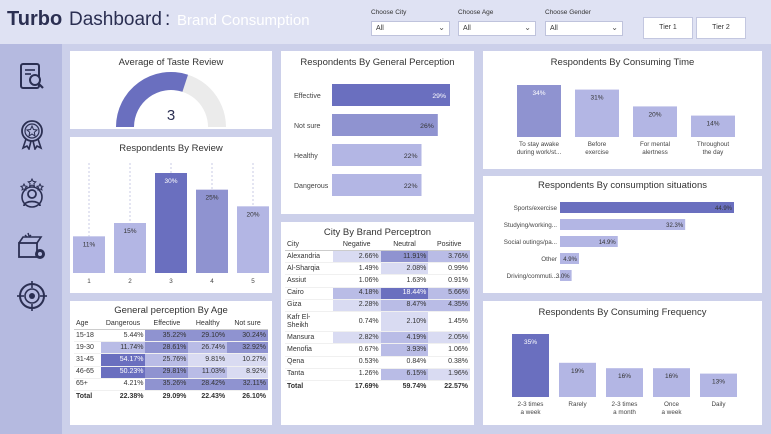 The height and width of the screenshot is (434, 771). Describe the element at coordinates (449, 362) in the screenshot. I see `table-cell: 0.38%` at that location.